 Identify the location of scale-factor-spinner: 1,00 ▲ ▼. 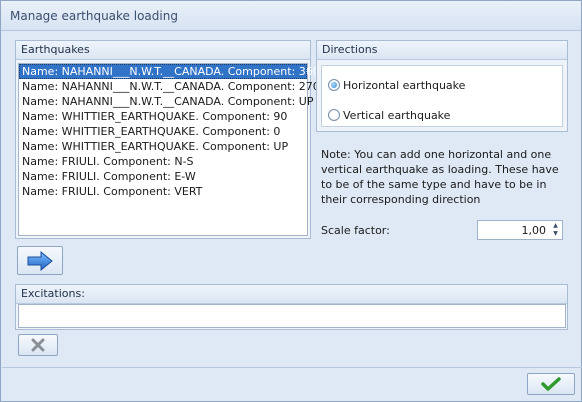
(520, 230).